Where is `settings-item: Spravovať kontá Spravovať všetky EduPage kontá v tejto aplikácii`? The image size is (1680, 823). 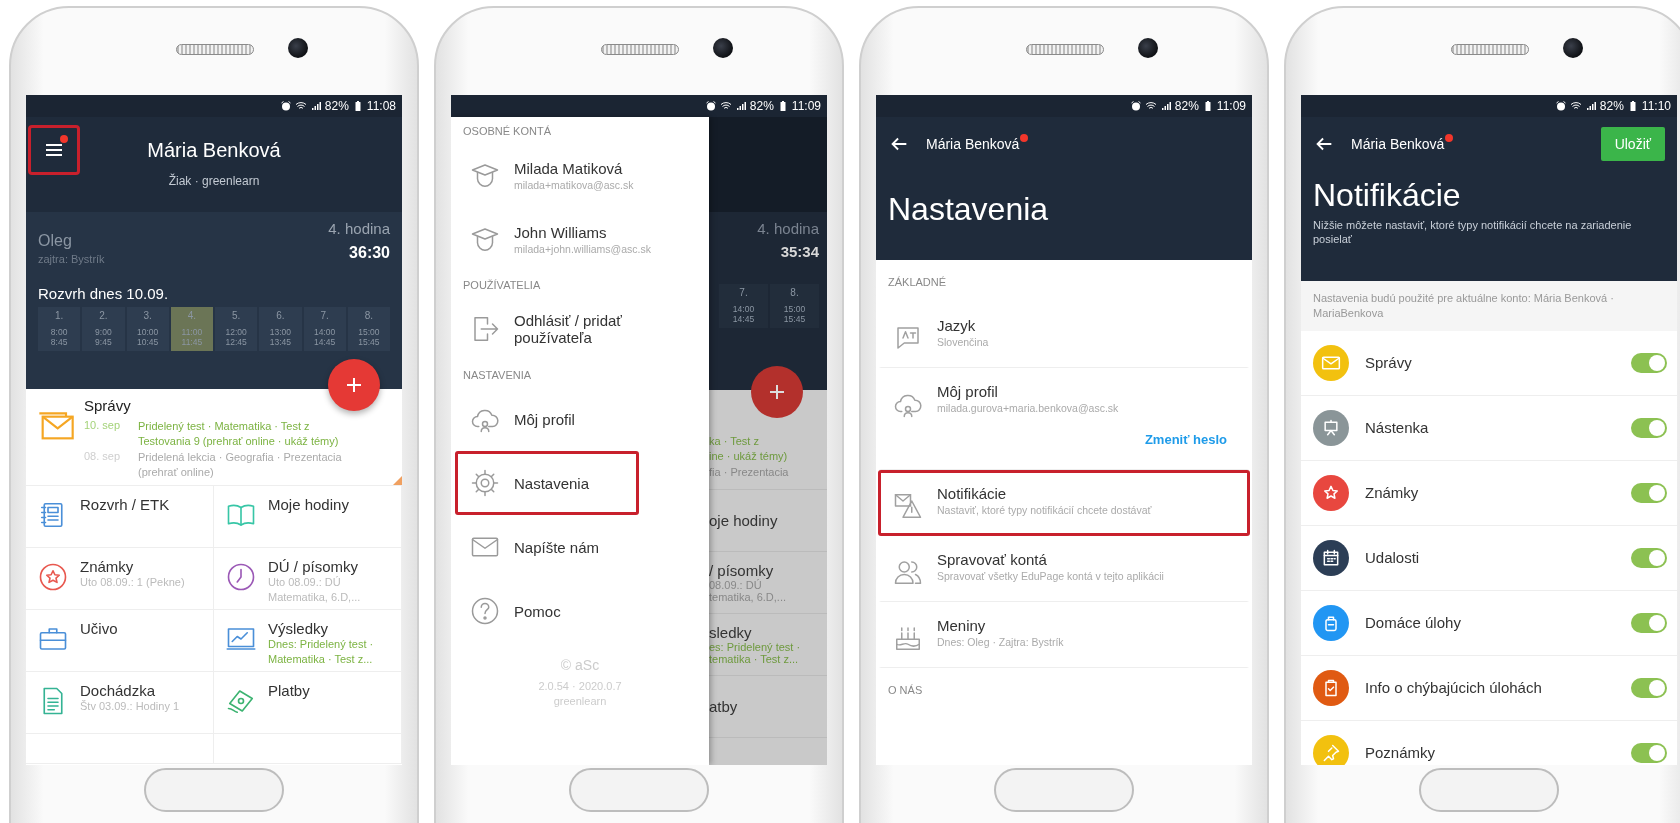 settings-item: Spravovať kontá Spravovať všetky EduPage kontá v tejto aplikácii is located at coordinates (1064, 569).